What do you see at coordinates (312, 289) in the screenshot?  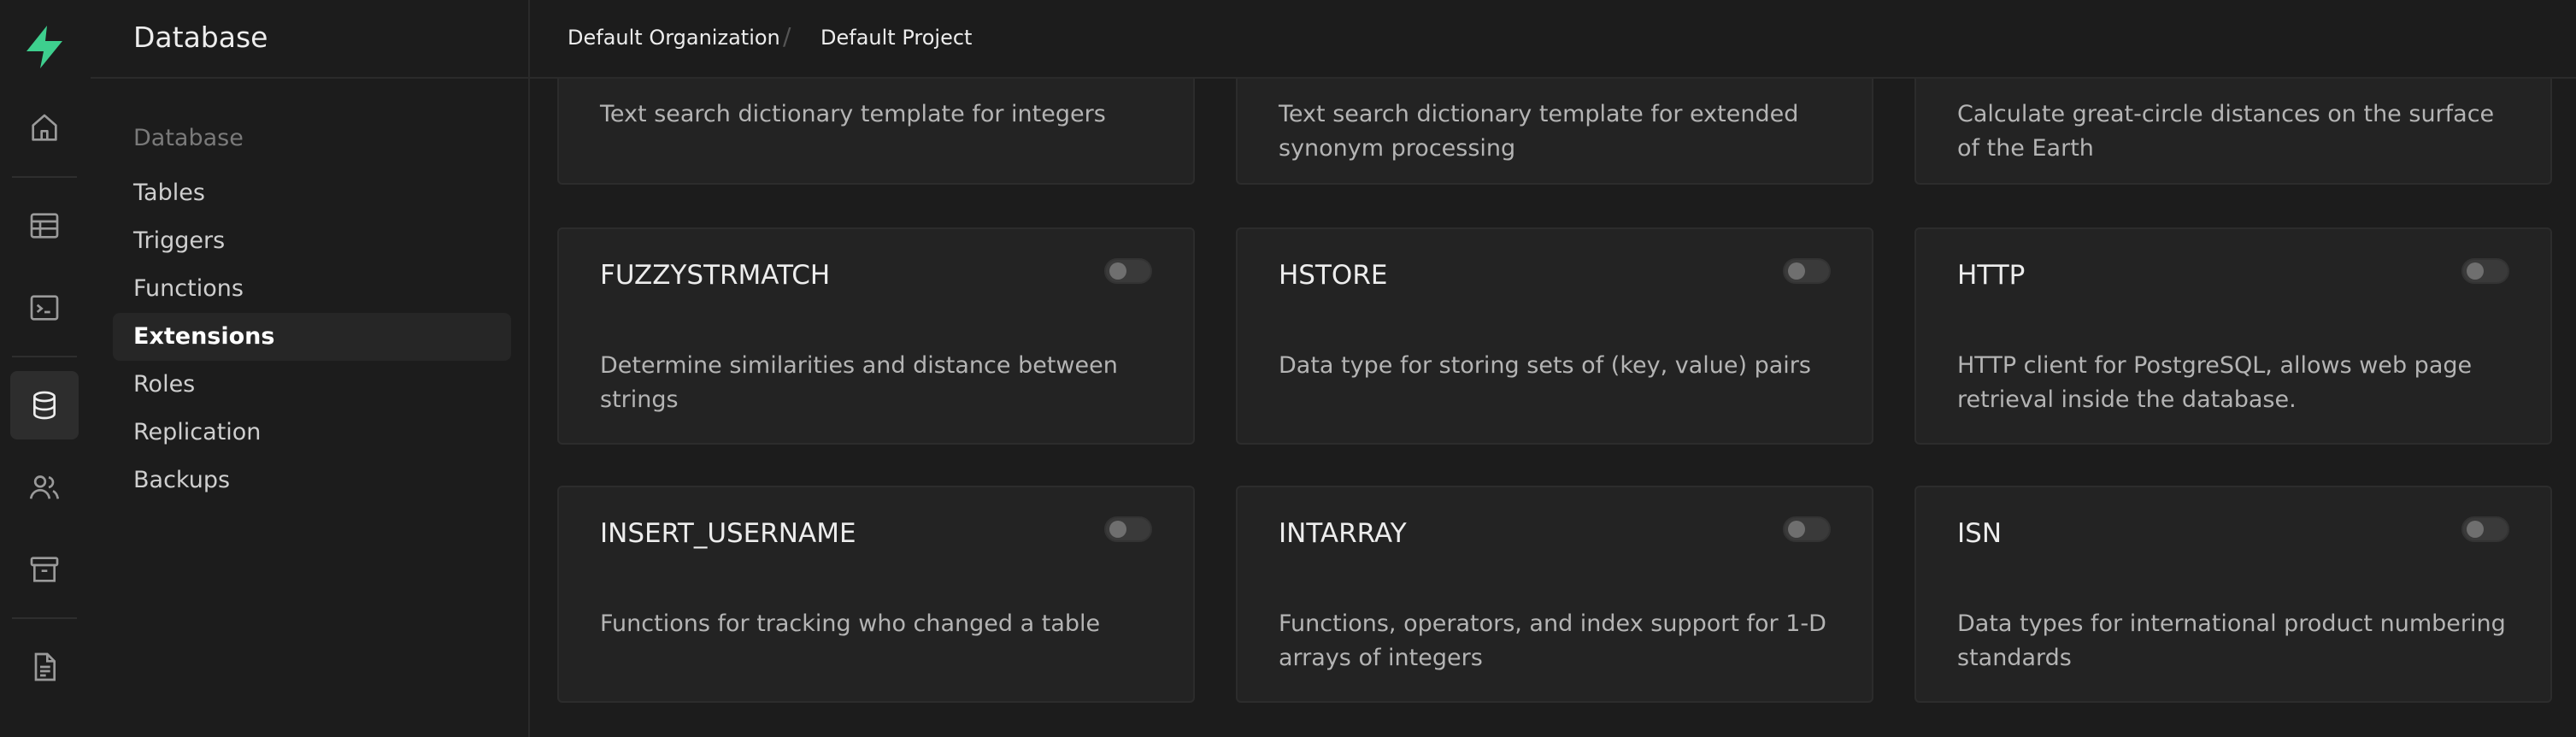 I see `sidebar-item-functions: Functions` at bounding box center [312, 289].